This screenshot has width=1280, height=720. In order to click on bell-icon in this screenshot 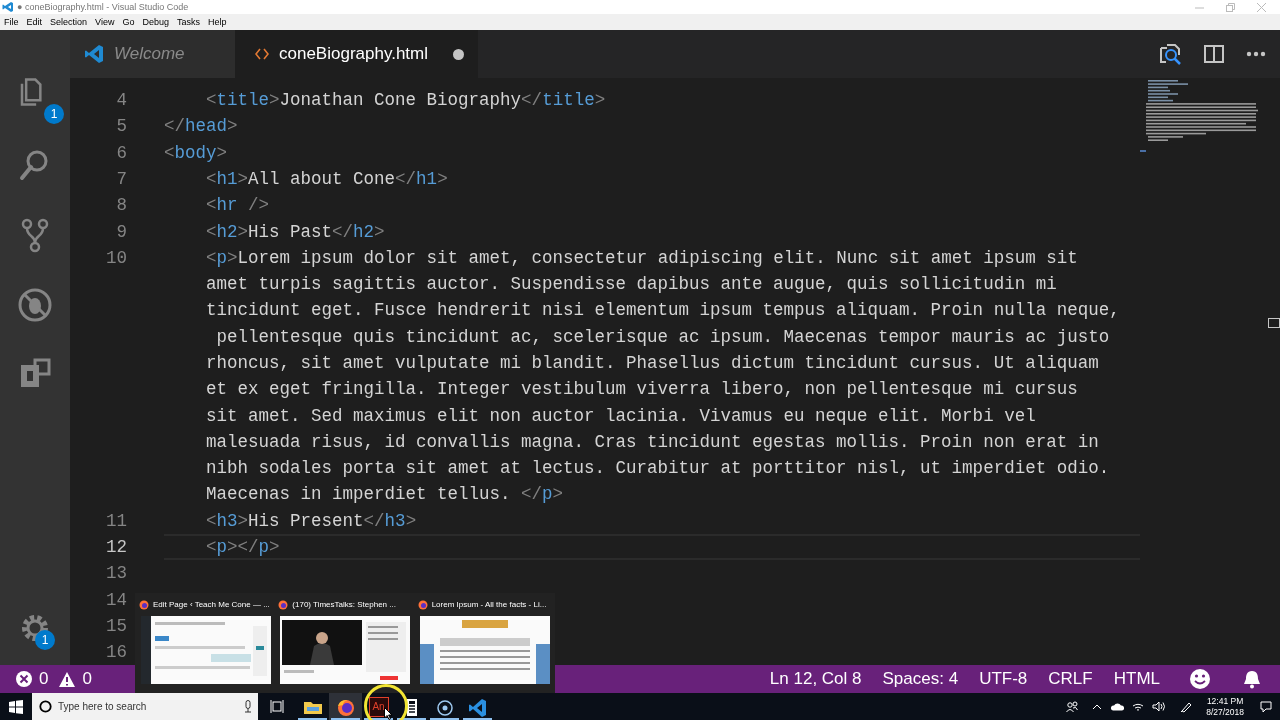, I will do `click(1252, 679)`.